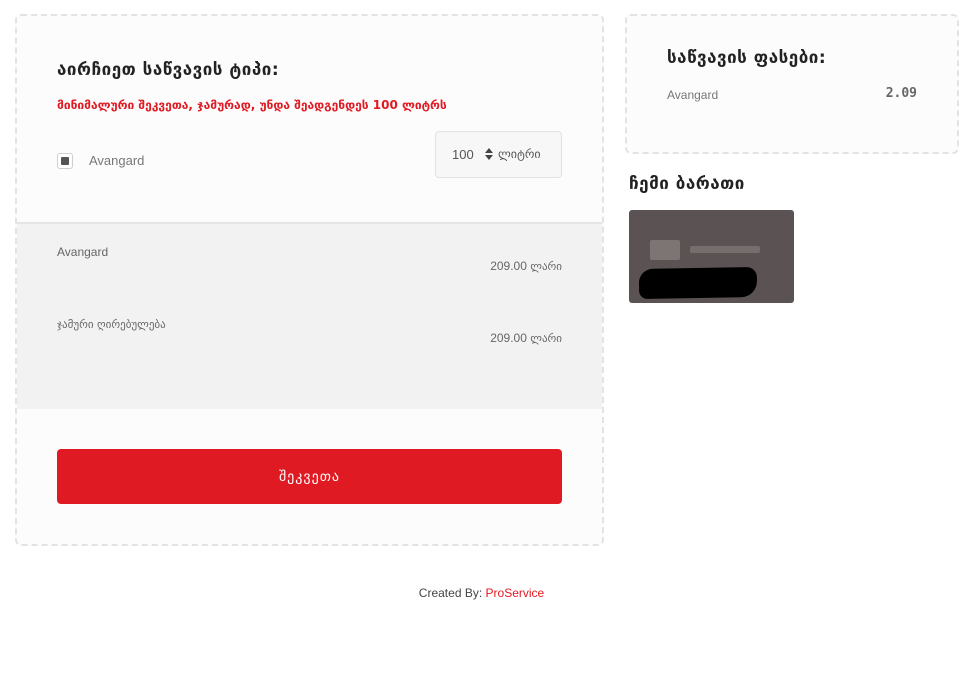 The width and height of the screenshot is (963, 691). What do you see at coordinates (168, 70) in the screenshot?
I see `order-title: აირჩიეთ საწვავის ტიპი:` at bounding box center [168, 70].